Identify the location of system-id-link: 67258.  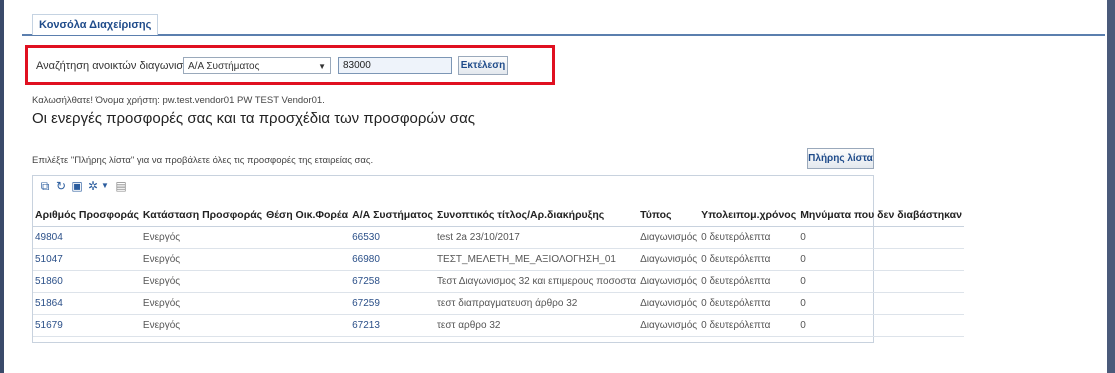
(392, 281).